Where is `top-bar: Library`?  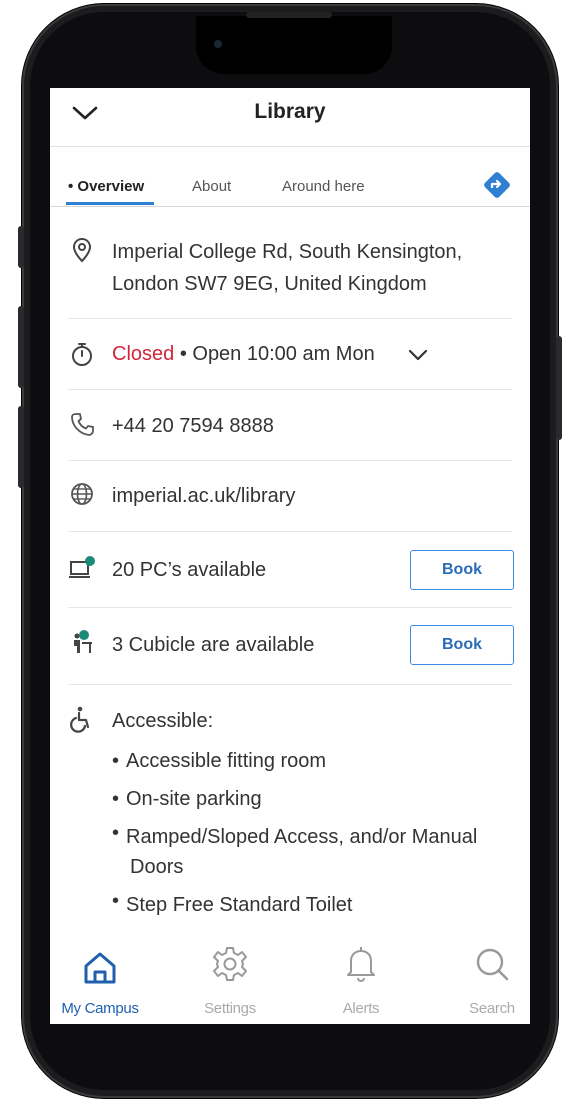
top-bar: Library is located at coordinates (290, 116).